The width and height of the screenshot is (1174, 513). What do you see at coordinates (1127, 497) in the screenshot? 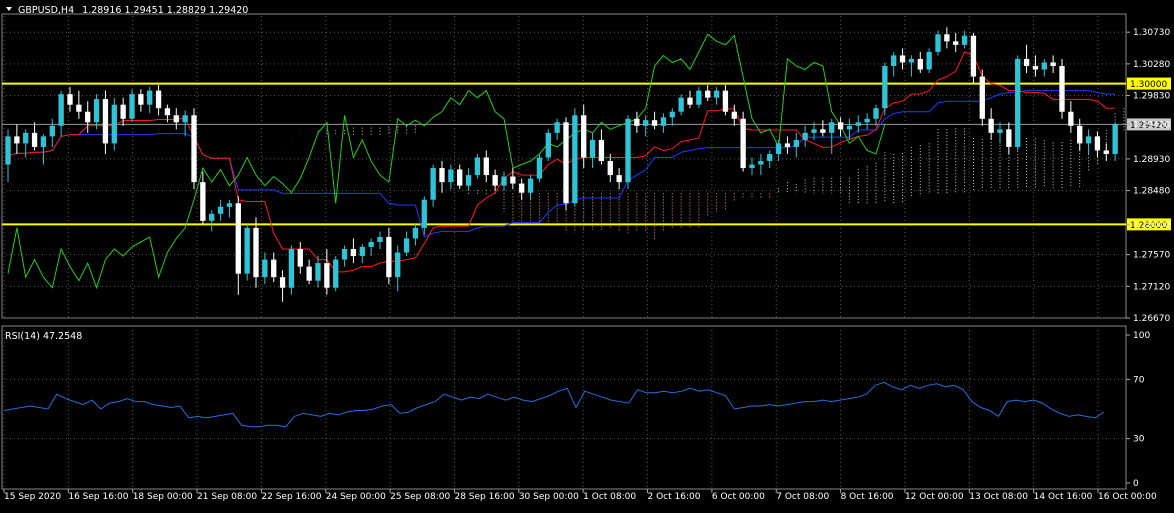
I see `time-tick-label: 16 Oct 00:00` at bounding box center [1127, 497].